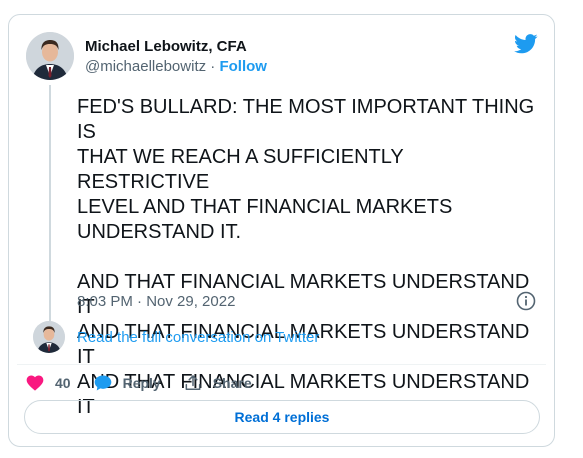  I want to click on follow-button: Follow, so click(243, 66).